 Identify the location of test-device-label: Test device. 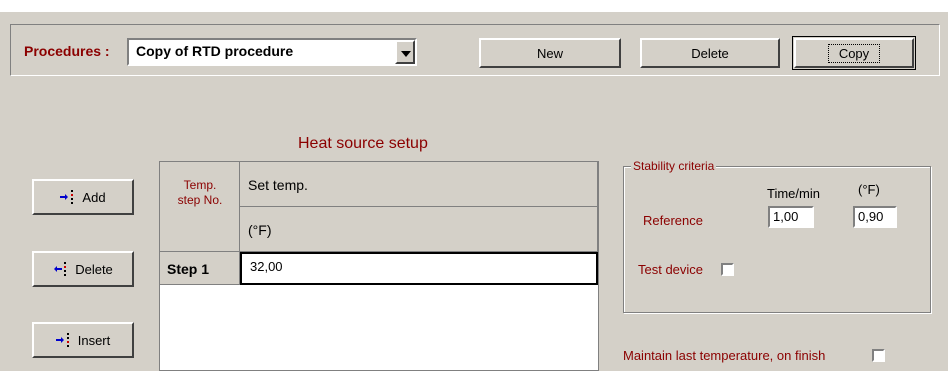
(671, 269).